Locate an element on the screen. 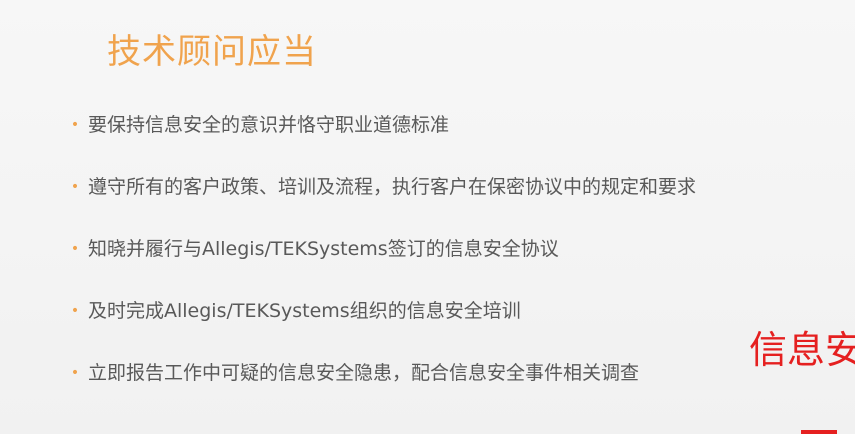 The image size is (855, 434). bullet-text: 及时完成Allegis/TEKSystems组织的信息安全培训 is located at coordinates (304, 311).